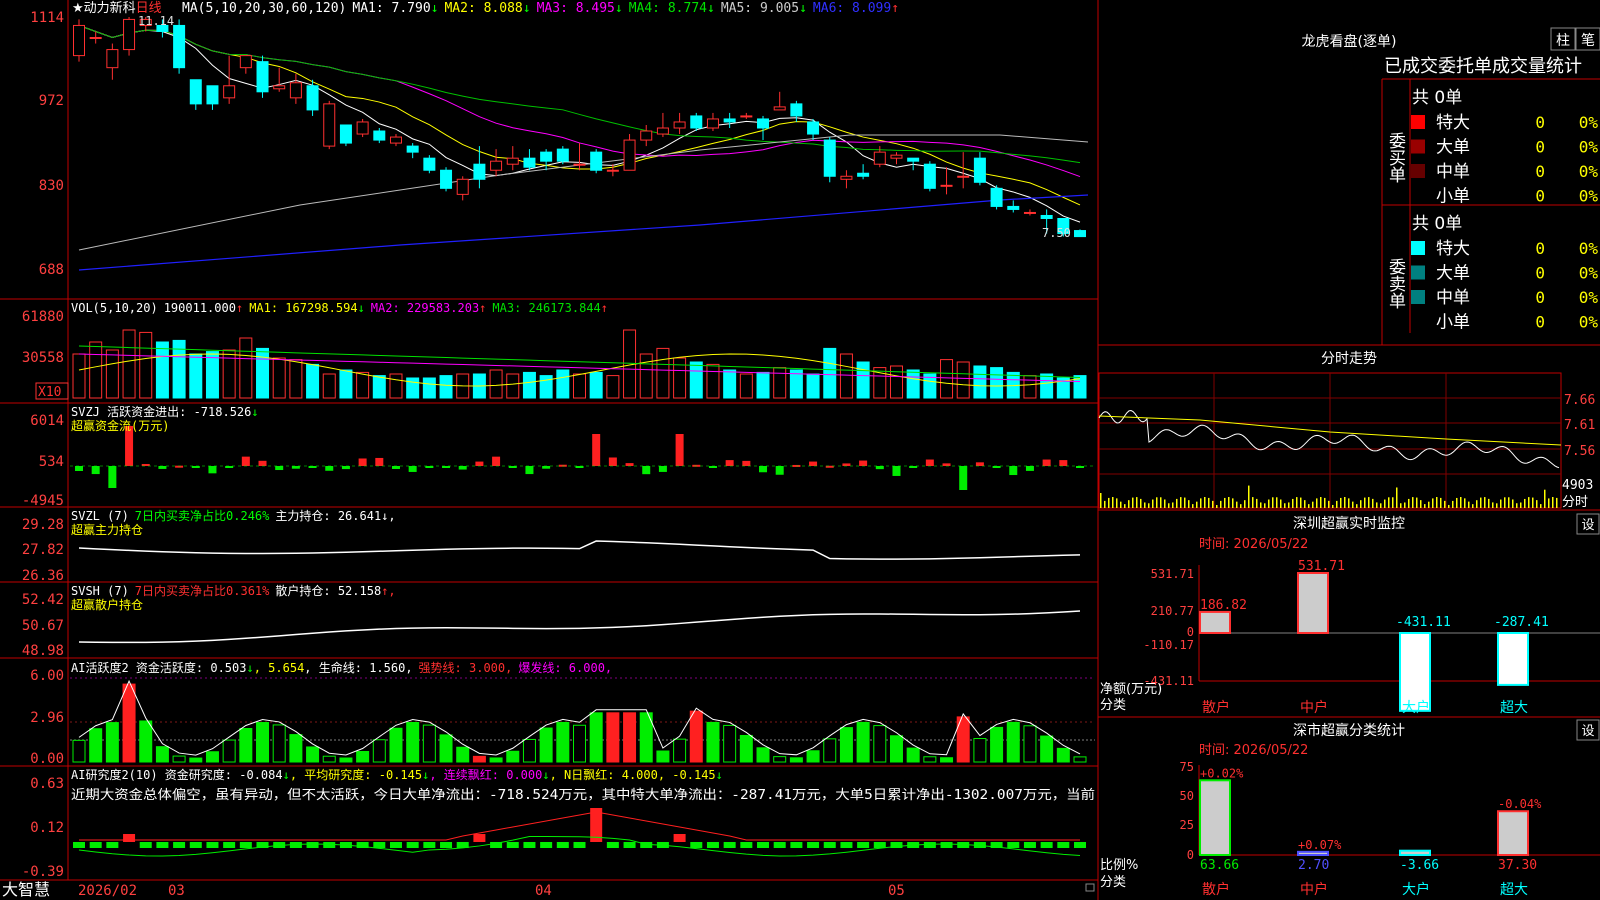 This screenshot has width=1600, height=900. What do you see at coordinates (1223, 605) in the screenshot?
I see `monitor-bar-label: 186.82` at bounding box center [1223, 605].